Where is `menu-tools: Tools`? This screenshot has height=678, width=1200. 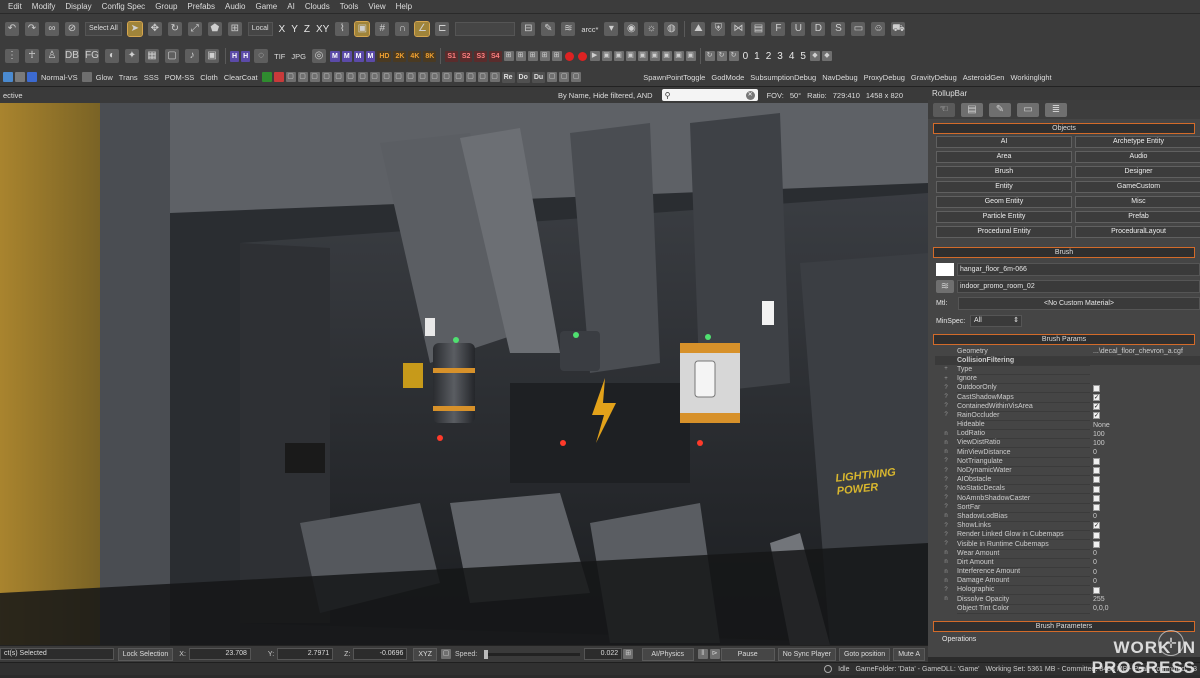
menu-tools: Tools is located at coordinates (349, 7).